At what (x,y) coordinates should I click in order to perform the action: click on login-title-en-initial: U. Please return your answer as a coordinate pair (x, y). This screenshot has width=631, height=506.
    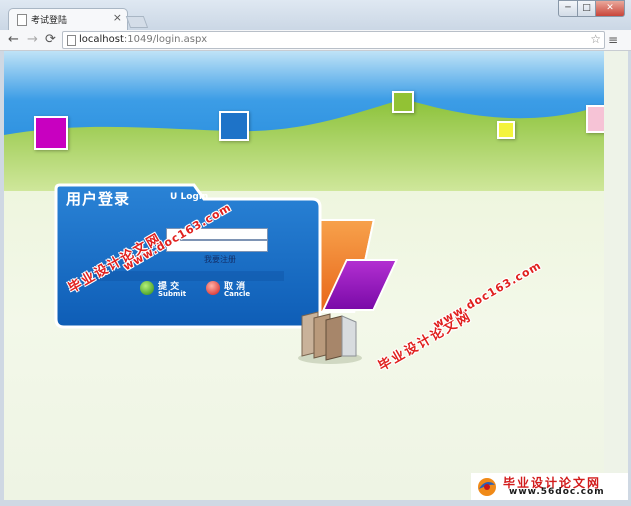
    Looking at the image, I should click on (174, 197).